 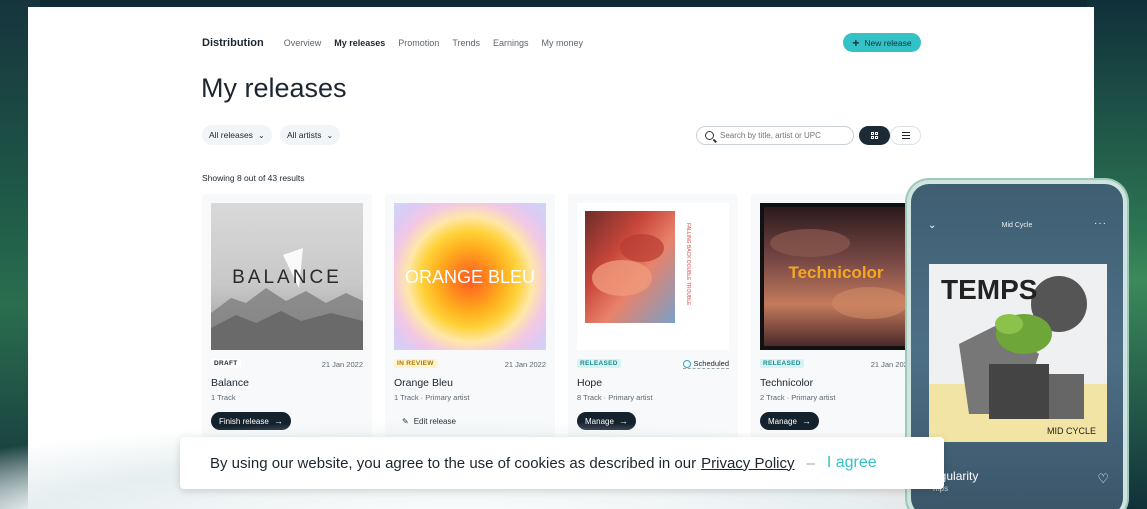 I want to click on filter-all-artists: All artists ⌄, so click(x=310, y=135).